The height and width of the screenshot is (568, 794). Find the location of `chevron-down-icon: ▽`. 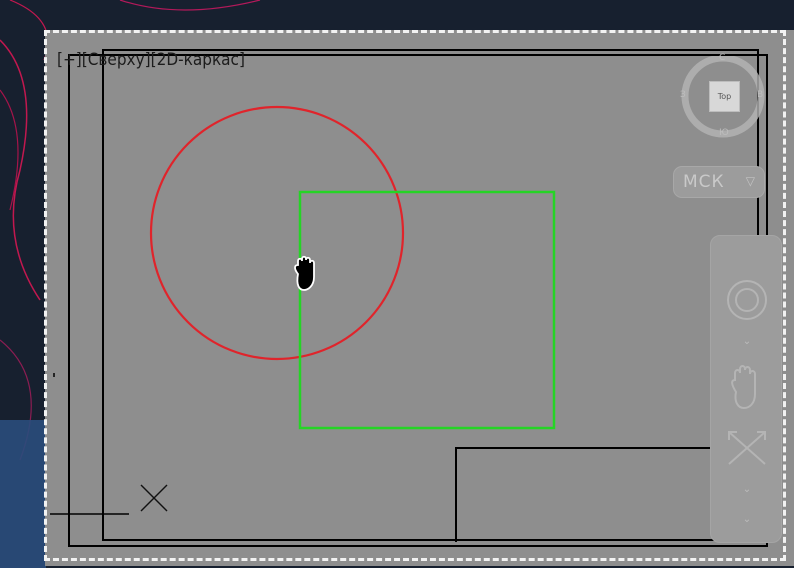

chevron-down-icon: ▽ is located at coordinates (750, 181).